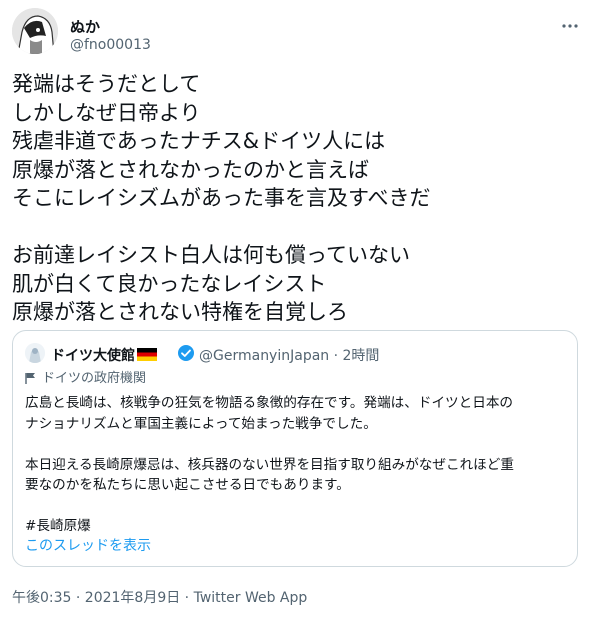  I want to click on tweet-text-line: 原爆が落とされない特権を自覚しろ, so click(180, 312).